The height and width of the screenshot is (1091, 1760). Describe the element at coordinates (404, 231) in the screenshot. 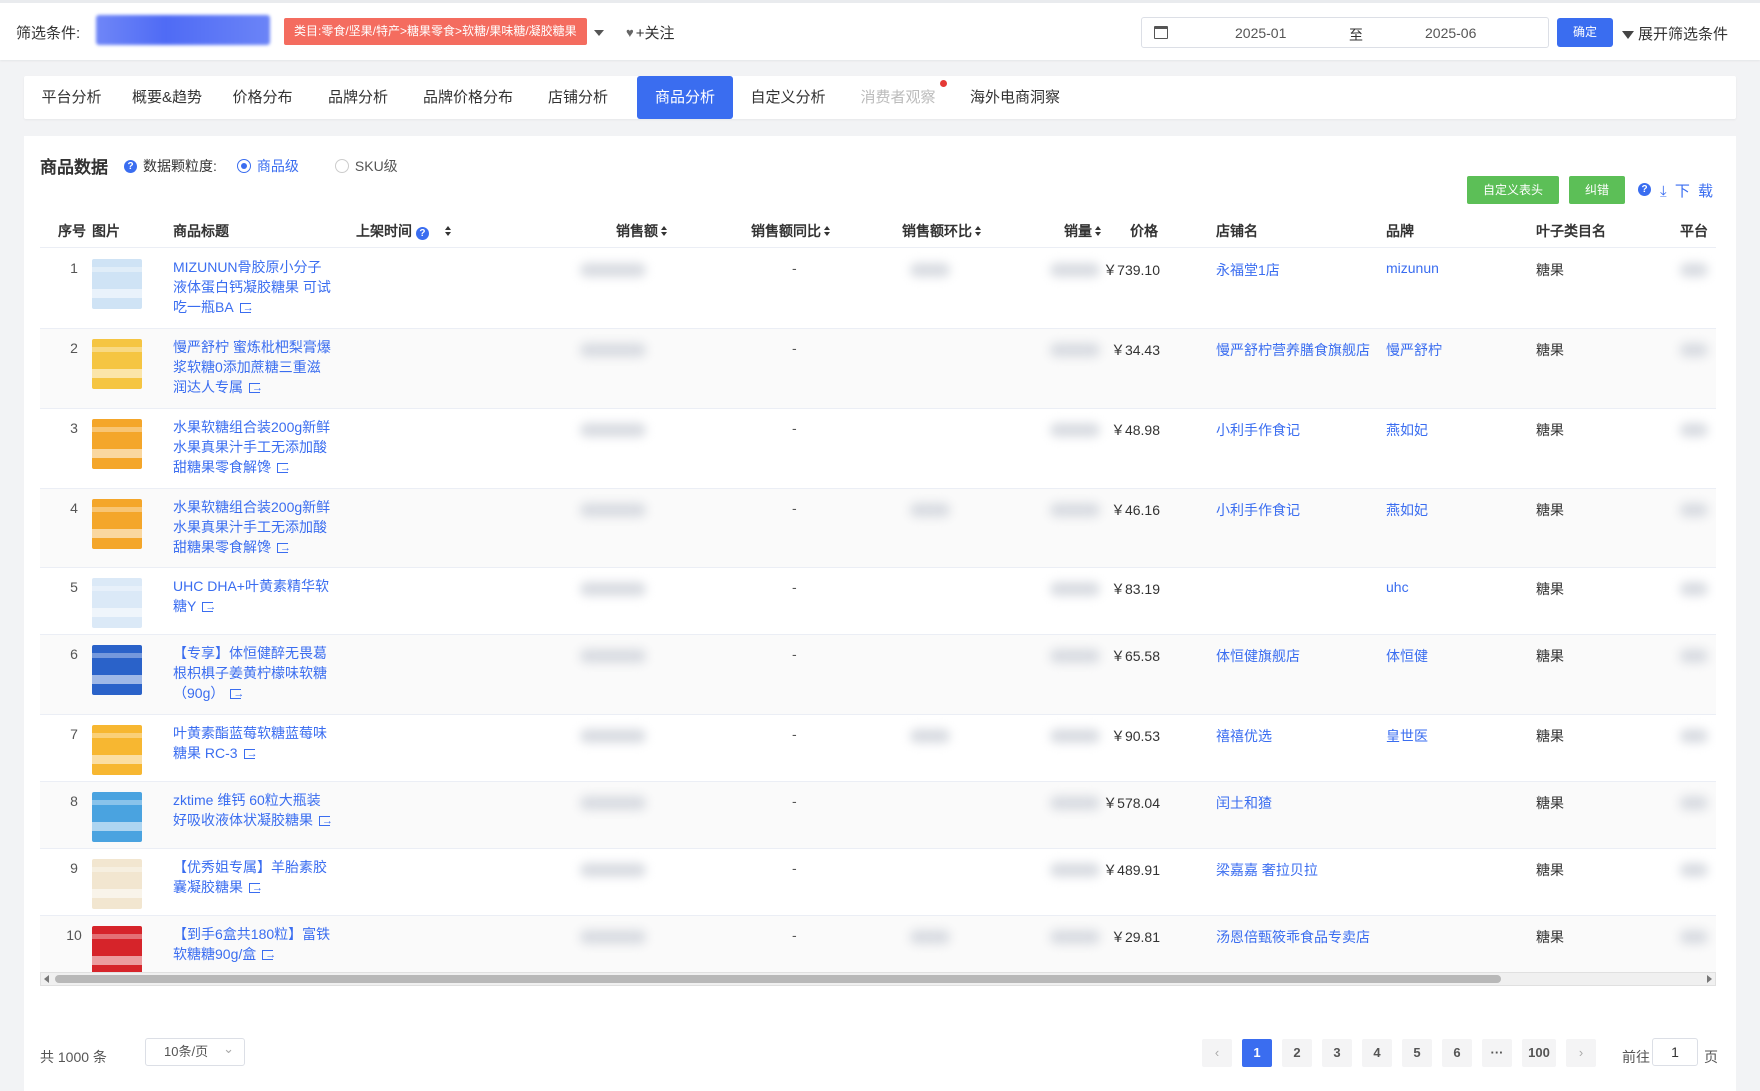

I see `col-listed: 上架时间 ?` at that location.